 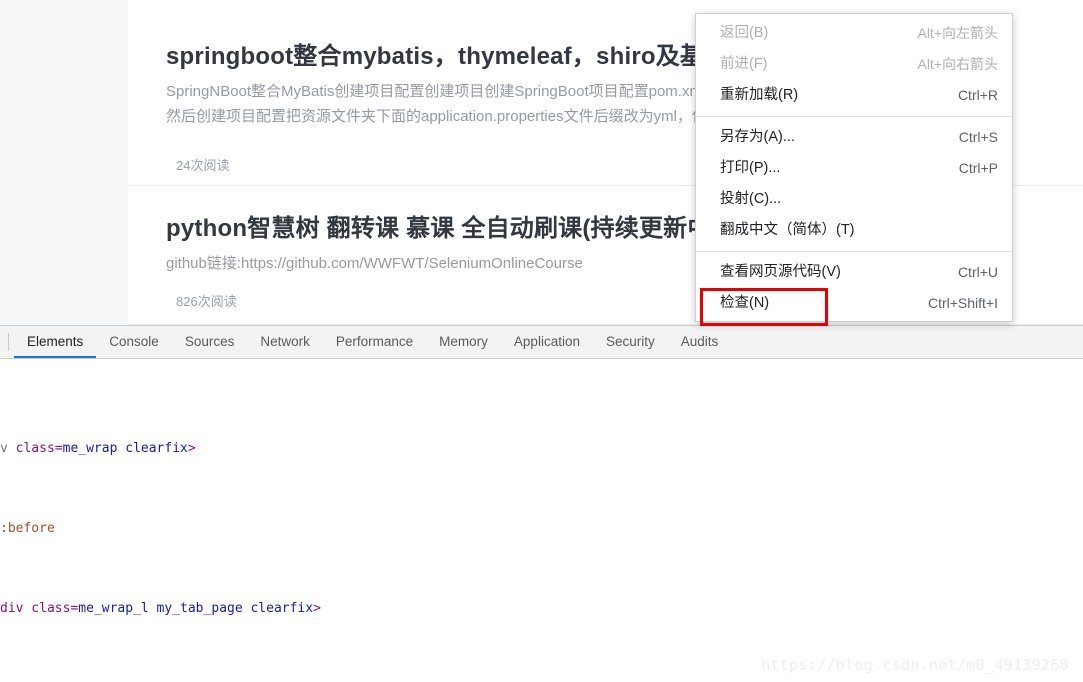 I want to click on tab-label: Security, so click(x=630, y=341).